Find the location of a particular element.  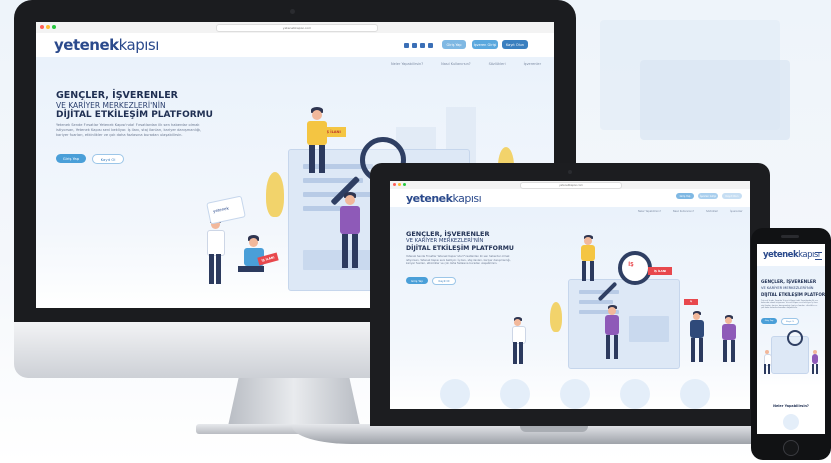

mini-logo-card: yetenek is located at coordinates (226, 210).